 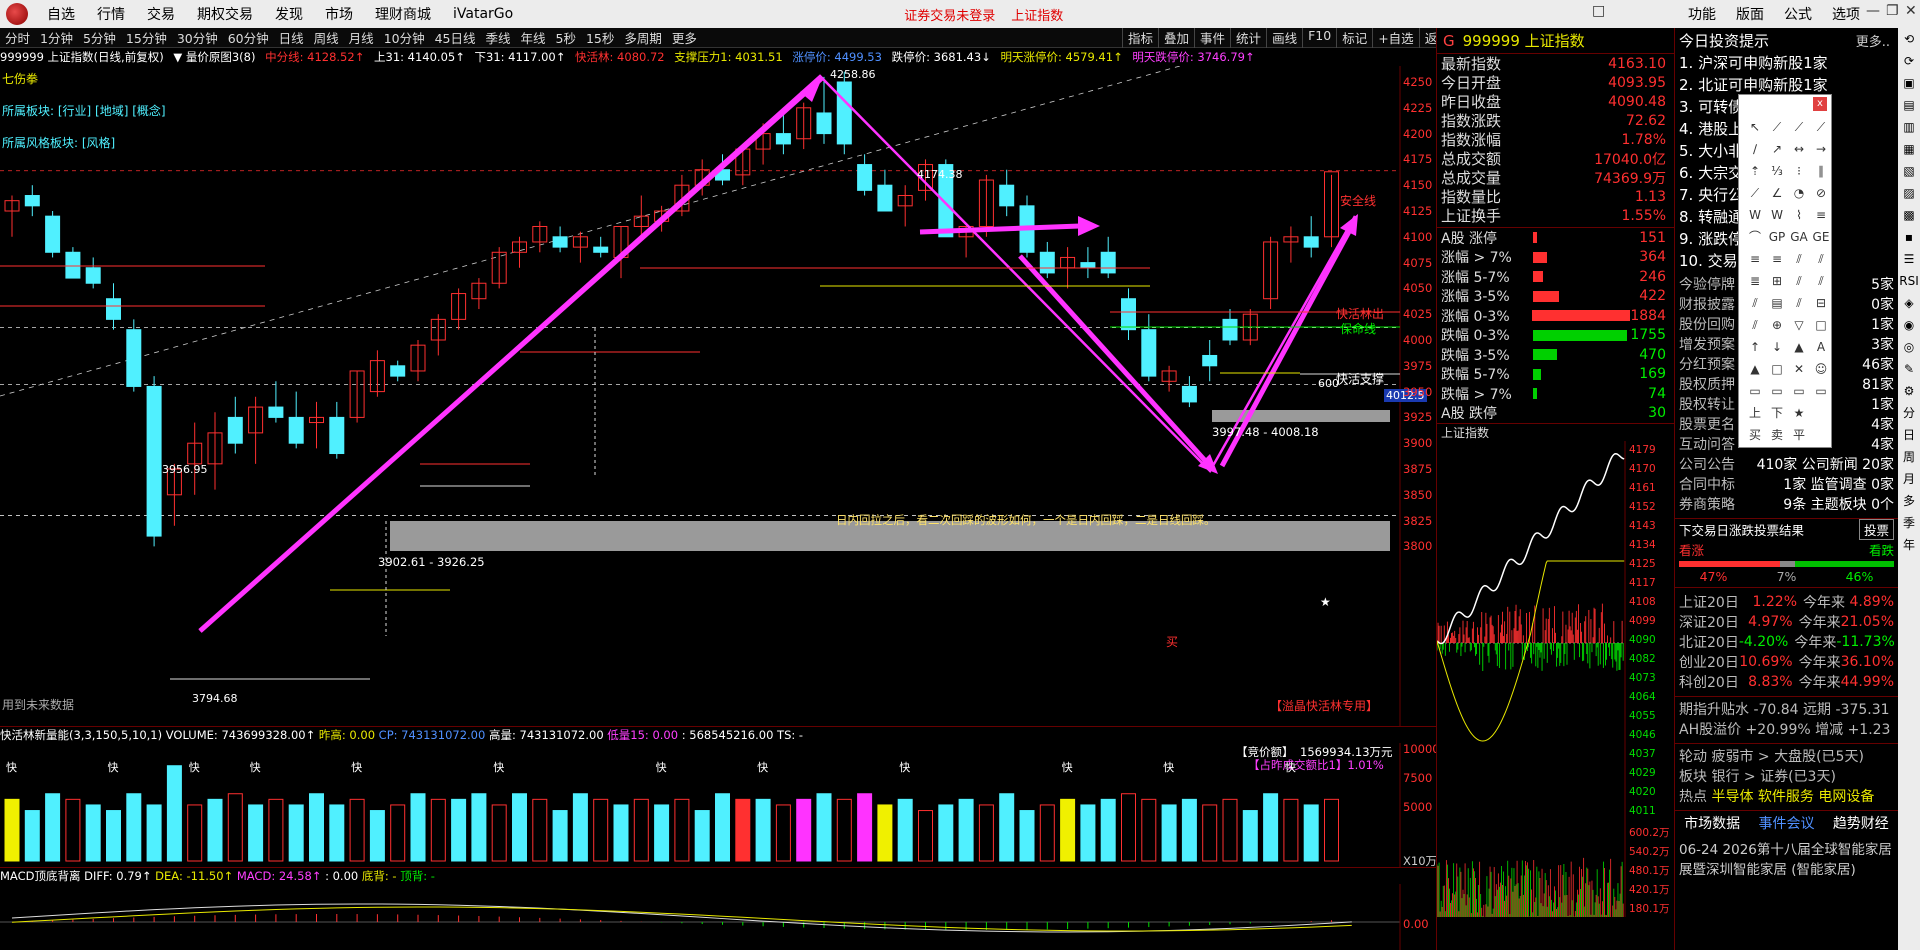 I want to click on period-shortcut: 月, so click(x=1909, y=479).